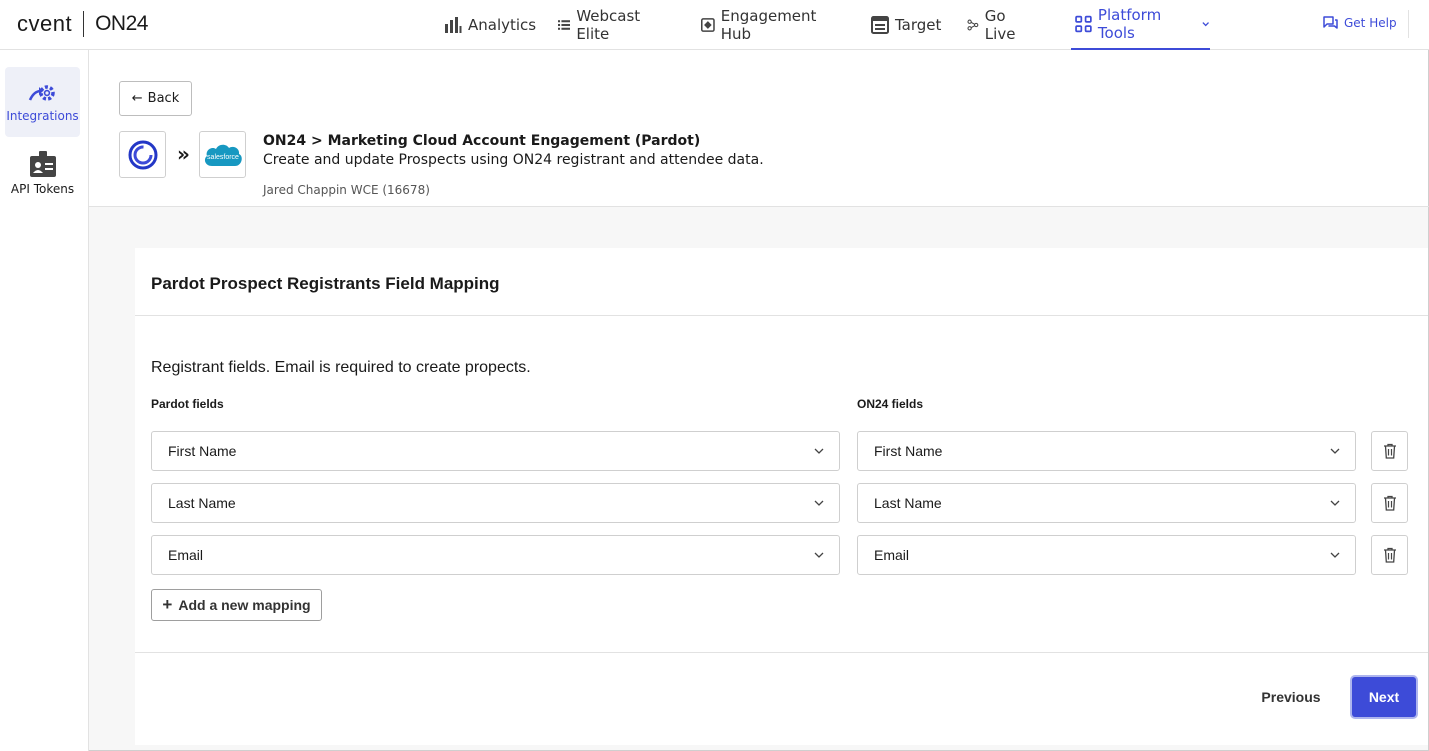  I want to click on nav-target: Target, so click(906, 25).